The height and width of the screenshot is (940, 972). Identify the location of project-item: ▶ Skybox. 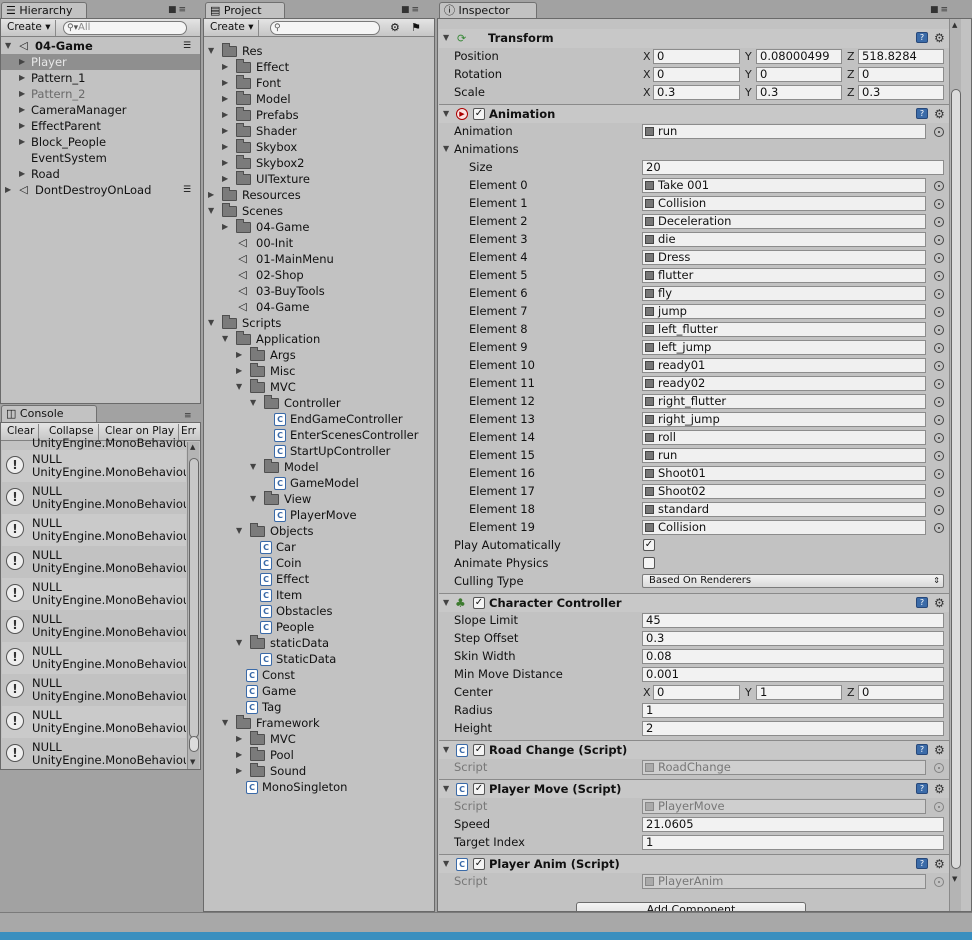
(318, 147).